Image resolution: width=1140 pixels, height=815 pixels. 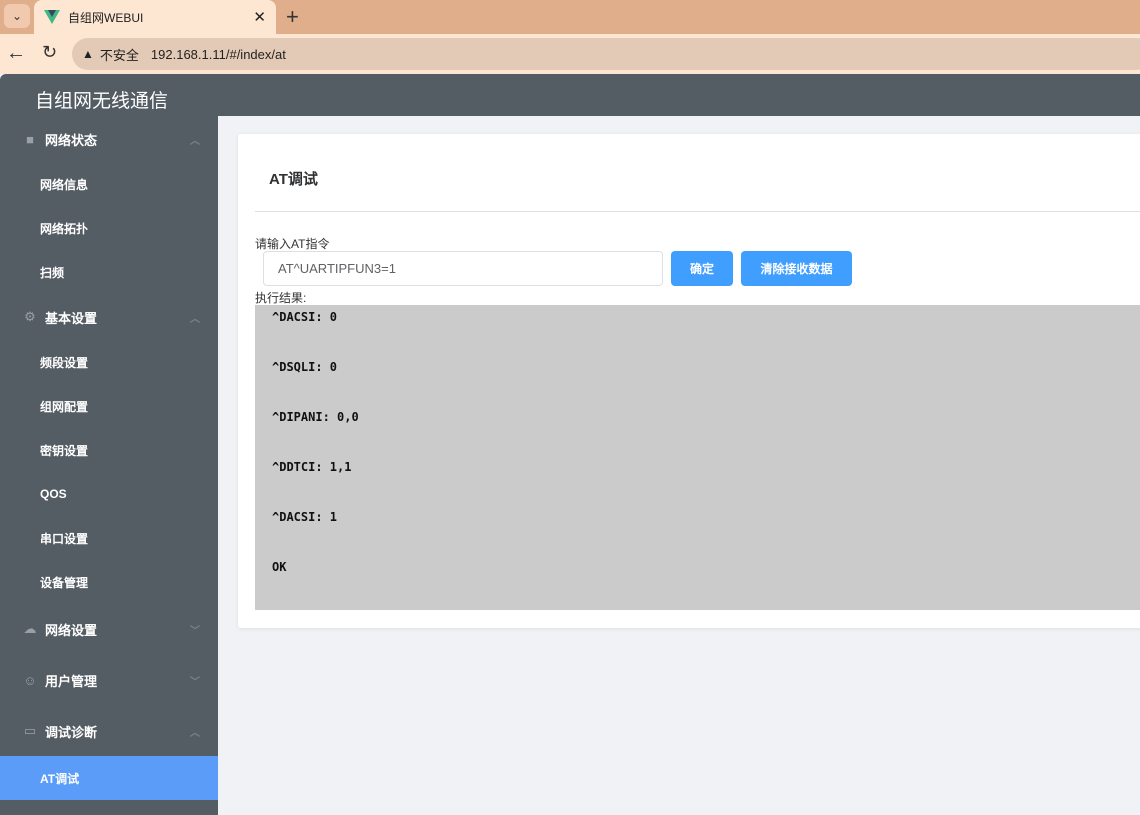 What do you see at coordinates (109, 778) in the screenshot?
I see `sidebar-item-at-debug: AT调试` at bounding box center [109, 778].